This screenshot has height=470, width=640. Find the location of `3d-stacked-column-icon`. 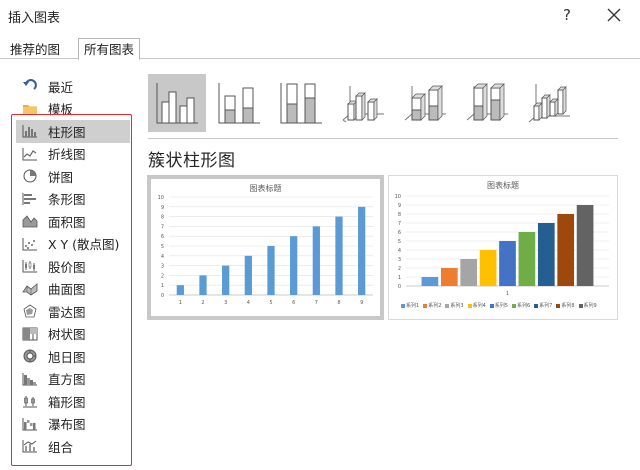

3d-stacked-column-icon is located at coordinates (425, 103).